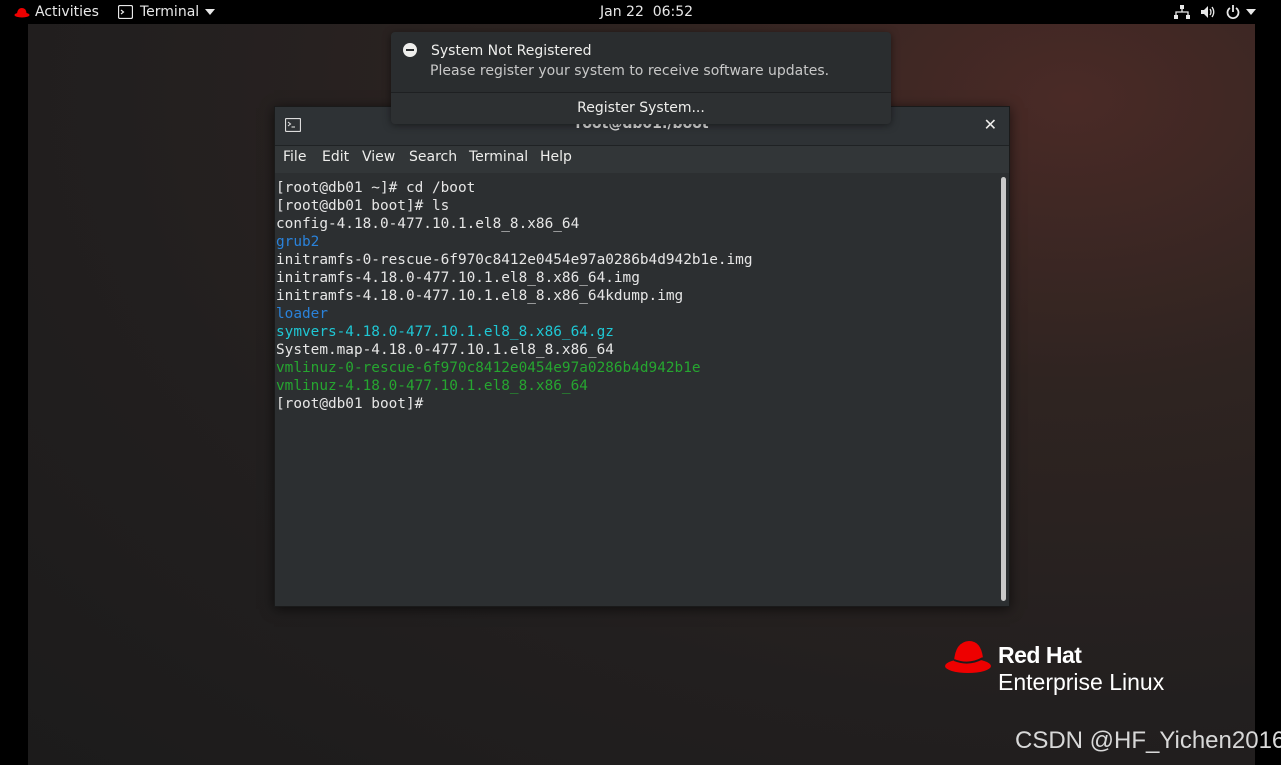  I want to click on activities-button: Activities, so click(56, 12).